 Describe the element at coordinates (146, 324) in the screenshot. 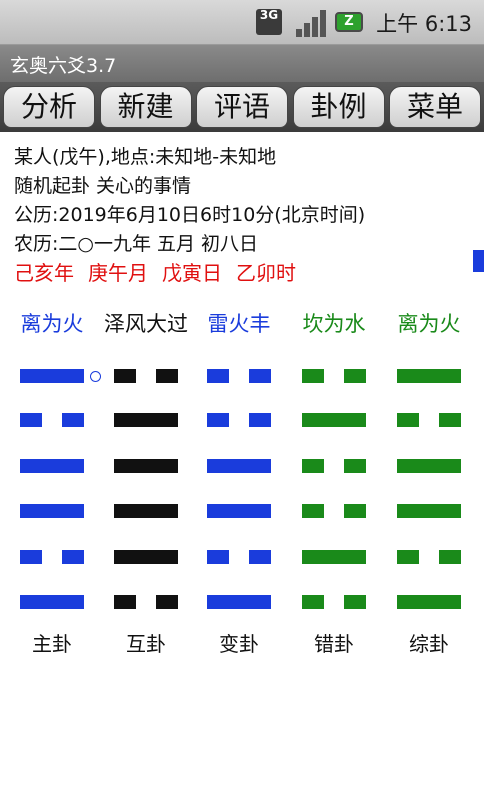

I see `hexagram-name-mutual: 泽风大过` at that location.